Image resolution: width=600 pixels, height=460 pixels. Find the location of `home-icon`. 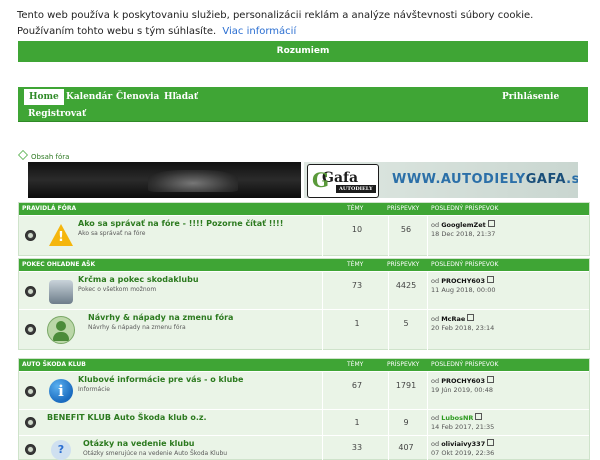

home-icon is located at coordinates (23, 155).